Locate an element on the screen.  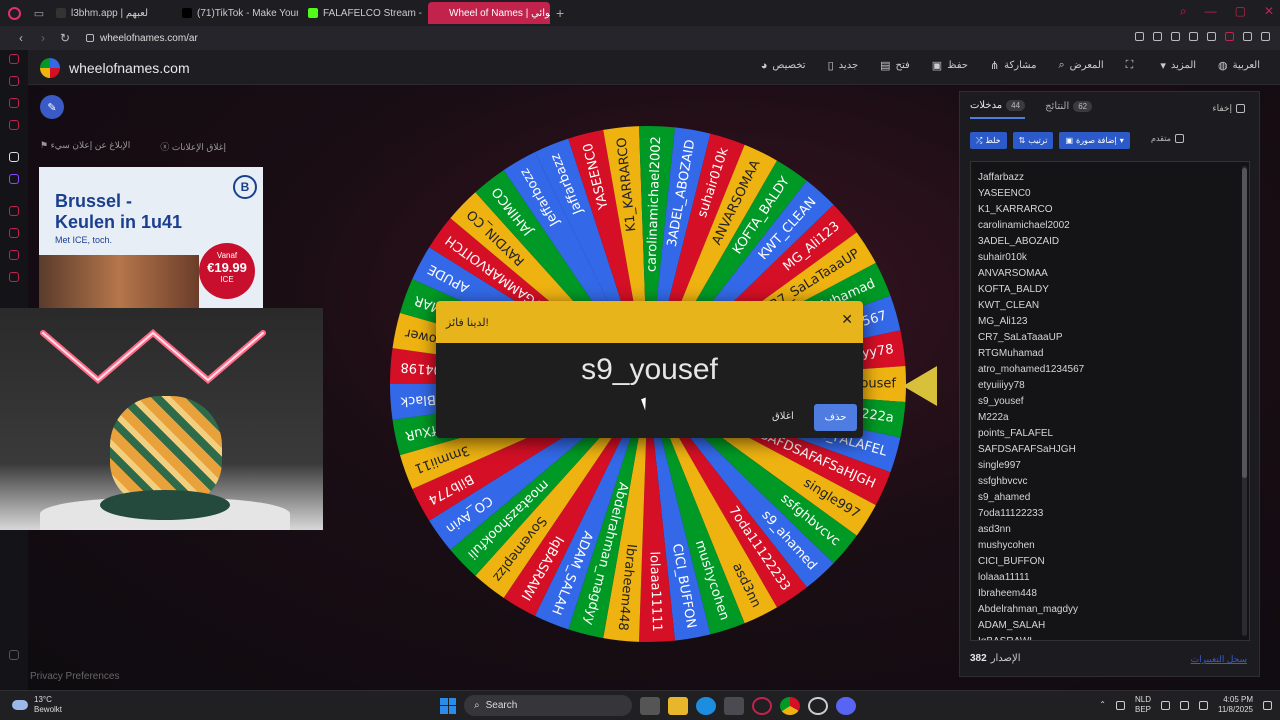
player-icon is located at coordinates (1193, 36).